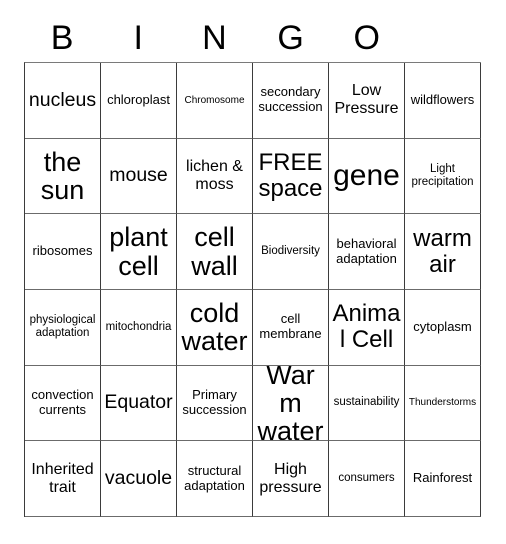 This screenshot has height=544, width=506. I want to click on bingo-cell: mitochondria, so click(139, 328).